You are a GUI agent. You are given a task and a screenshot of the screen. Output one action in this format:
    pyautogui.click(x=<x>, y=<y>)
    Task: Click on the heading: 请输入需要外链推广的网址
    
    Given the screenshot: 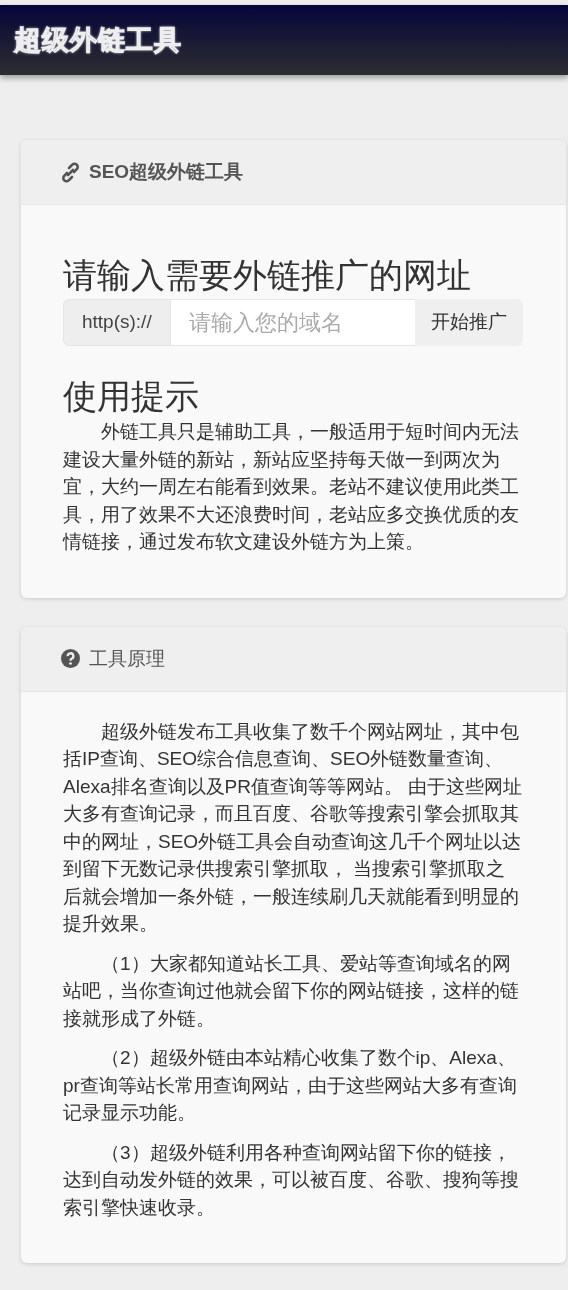 What is the action you would take?
    pyautogui.click(x=267, y=275)
    